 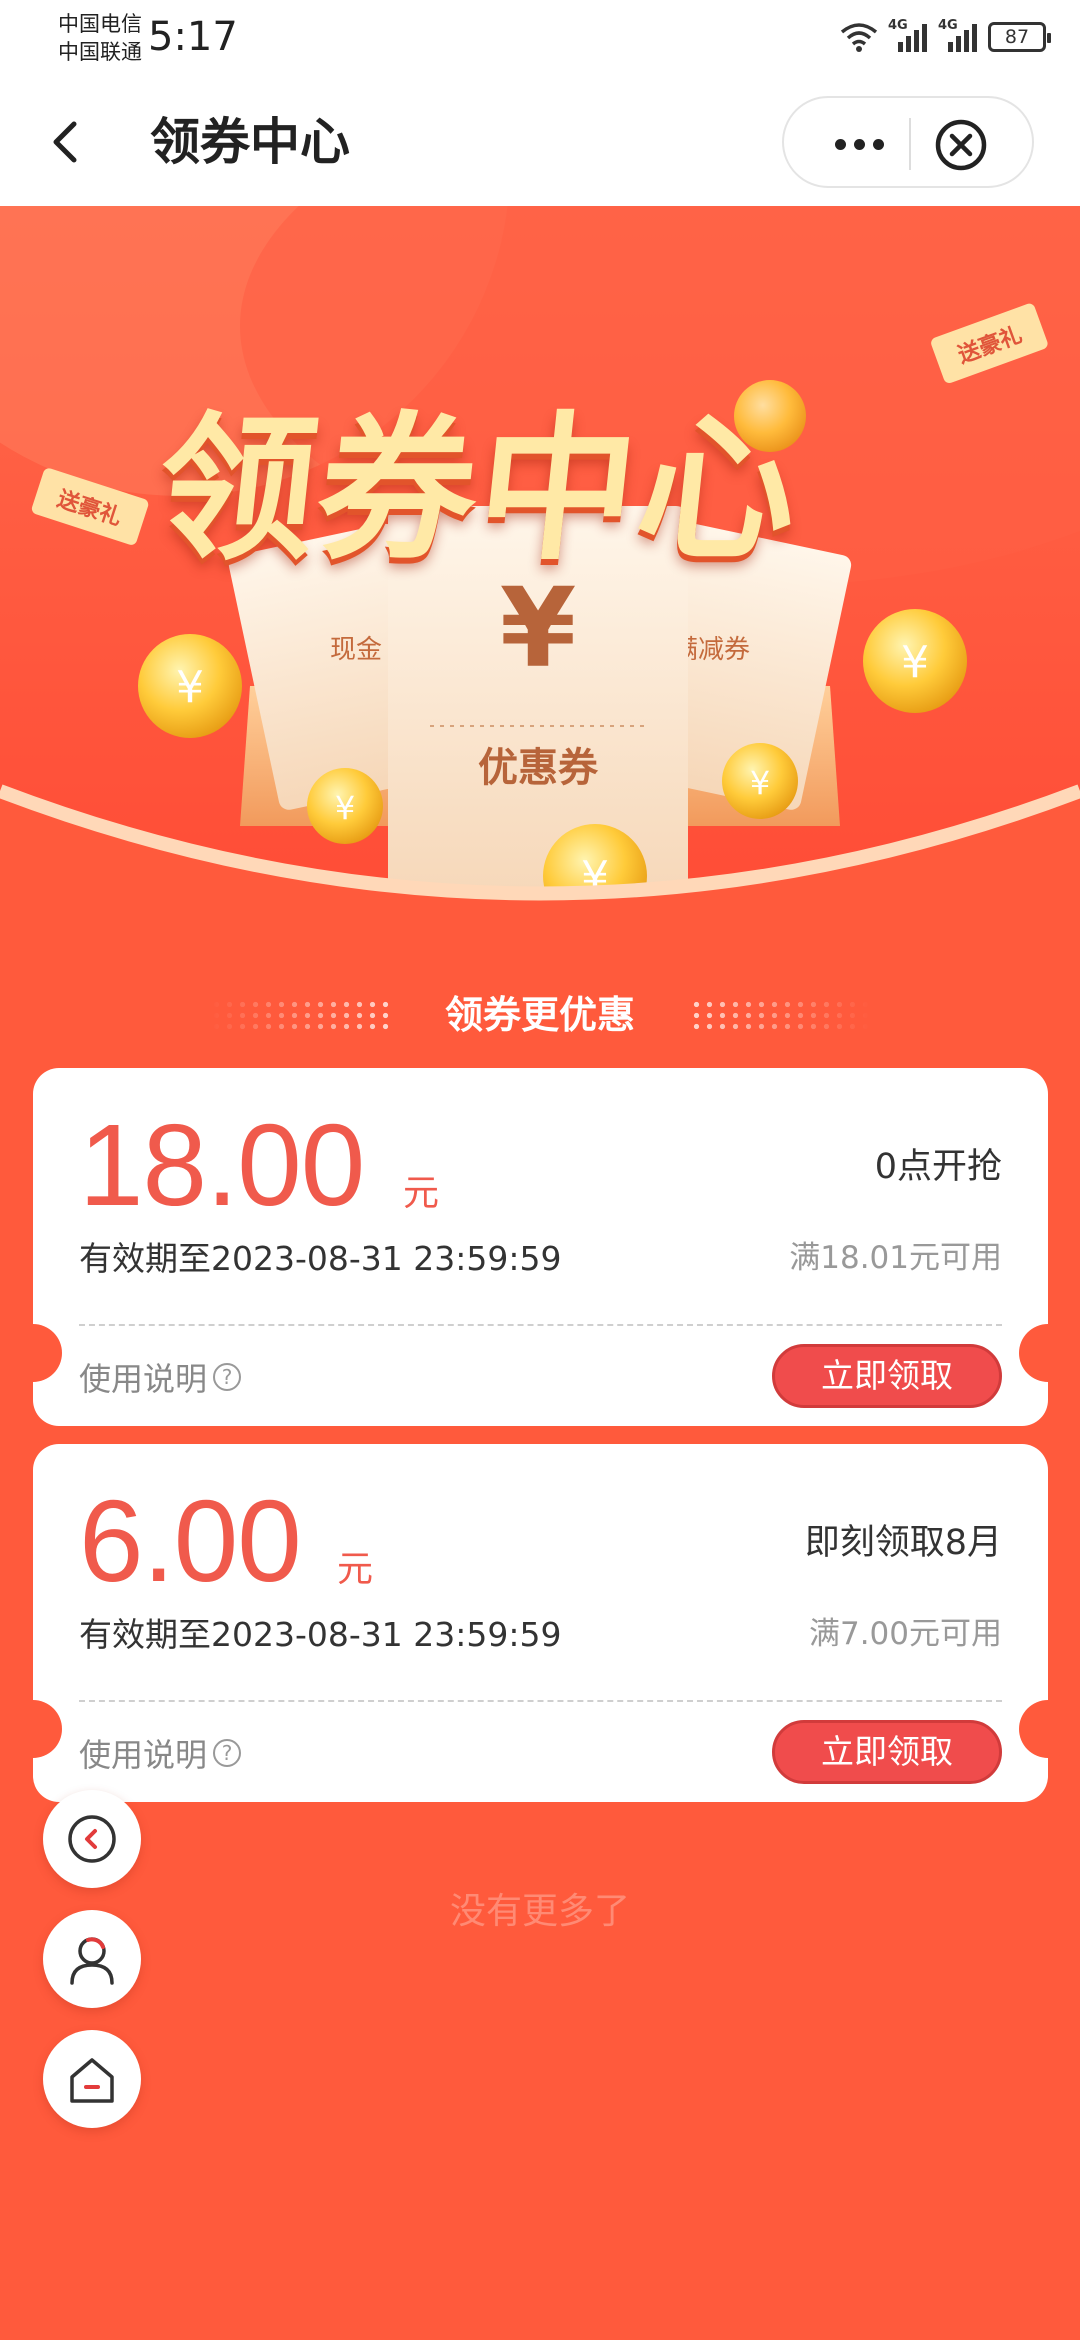 What do you see at coordinates (898, 25) in the screenshot?
I see `network-type-1: 4G` at bounding box center [898, 25].